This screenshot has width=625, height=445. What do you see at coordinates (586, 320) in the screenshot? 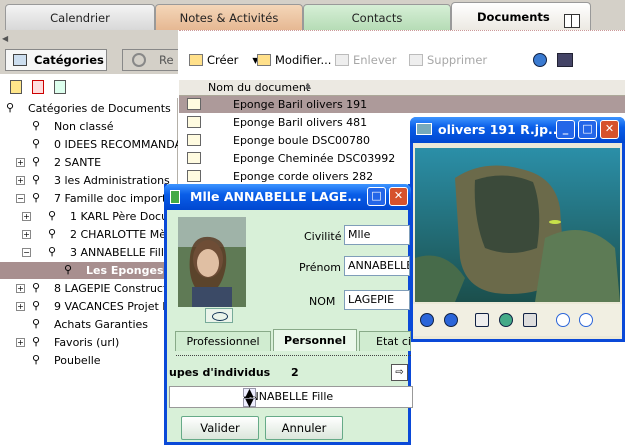
I see `zoom-out-icon` at bounding box center [586, 320].